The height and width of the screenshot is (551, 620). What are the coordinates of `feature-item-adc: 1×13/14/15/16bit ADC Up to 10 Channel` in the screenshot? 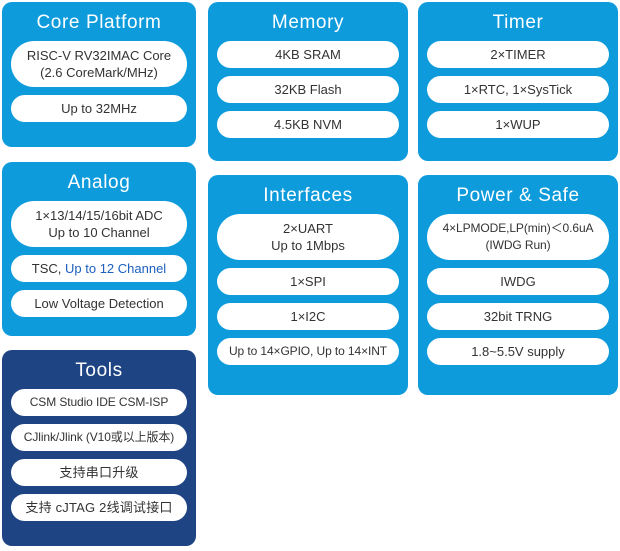 It's located at (99, 224).